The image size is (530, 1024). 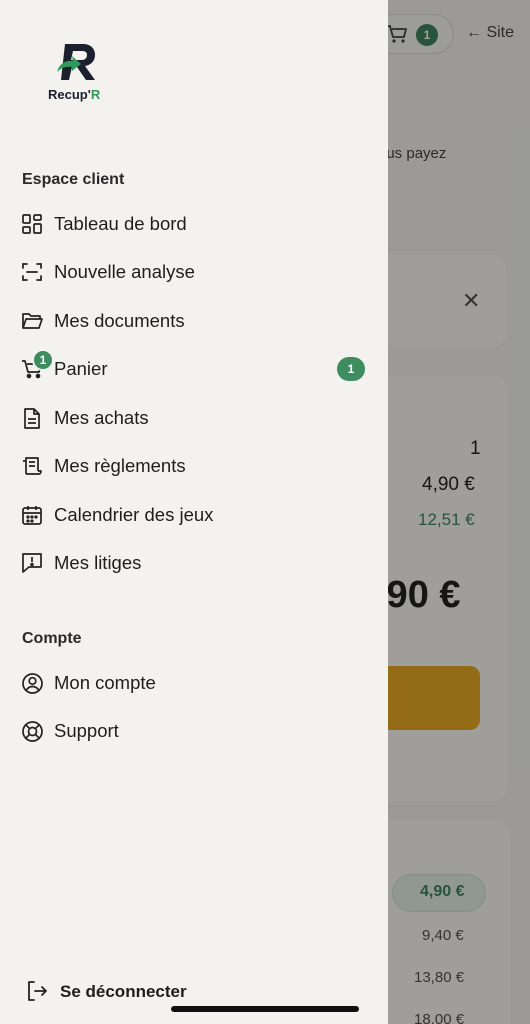 What do you see at coordinates (74, 94) in the screenshot?
I see `brand-name: Recup'R` at bounding box center [74, 94].